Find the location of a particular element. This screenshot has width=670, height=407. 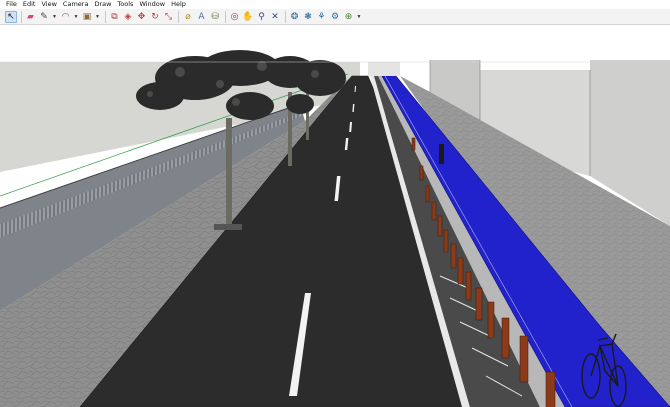

menu-view: View is located at coordinates (48, 4).